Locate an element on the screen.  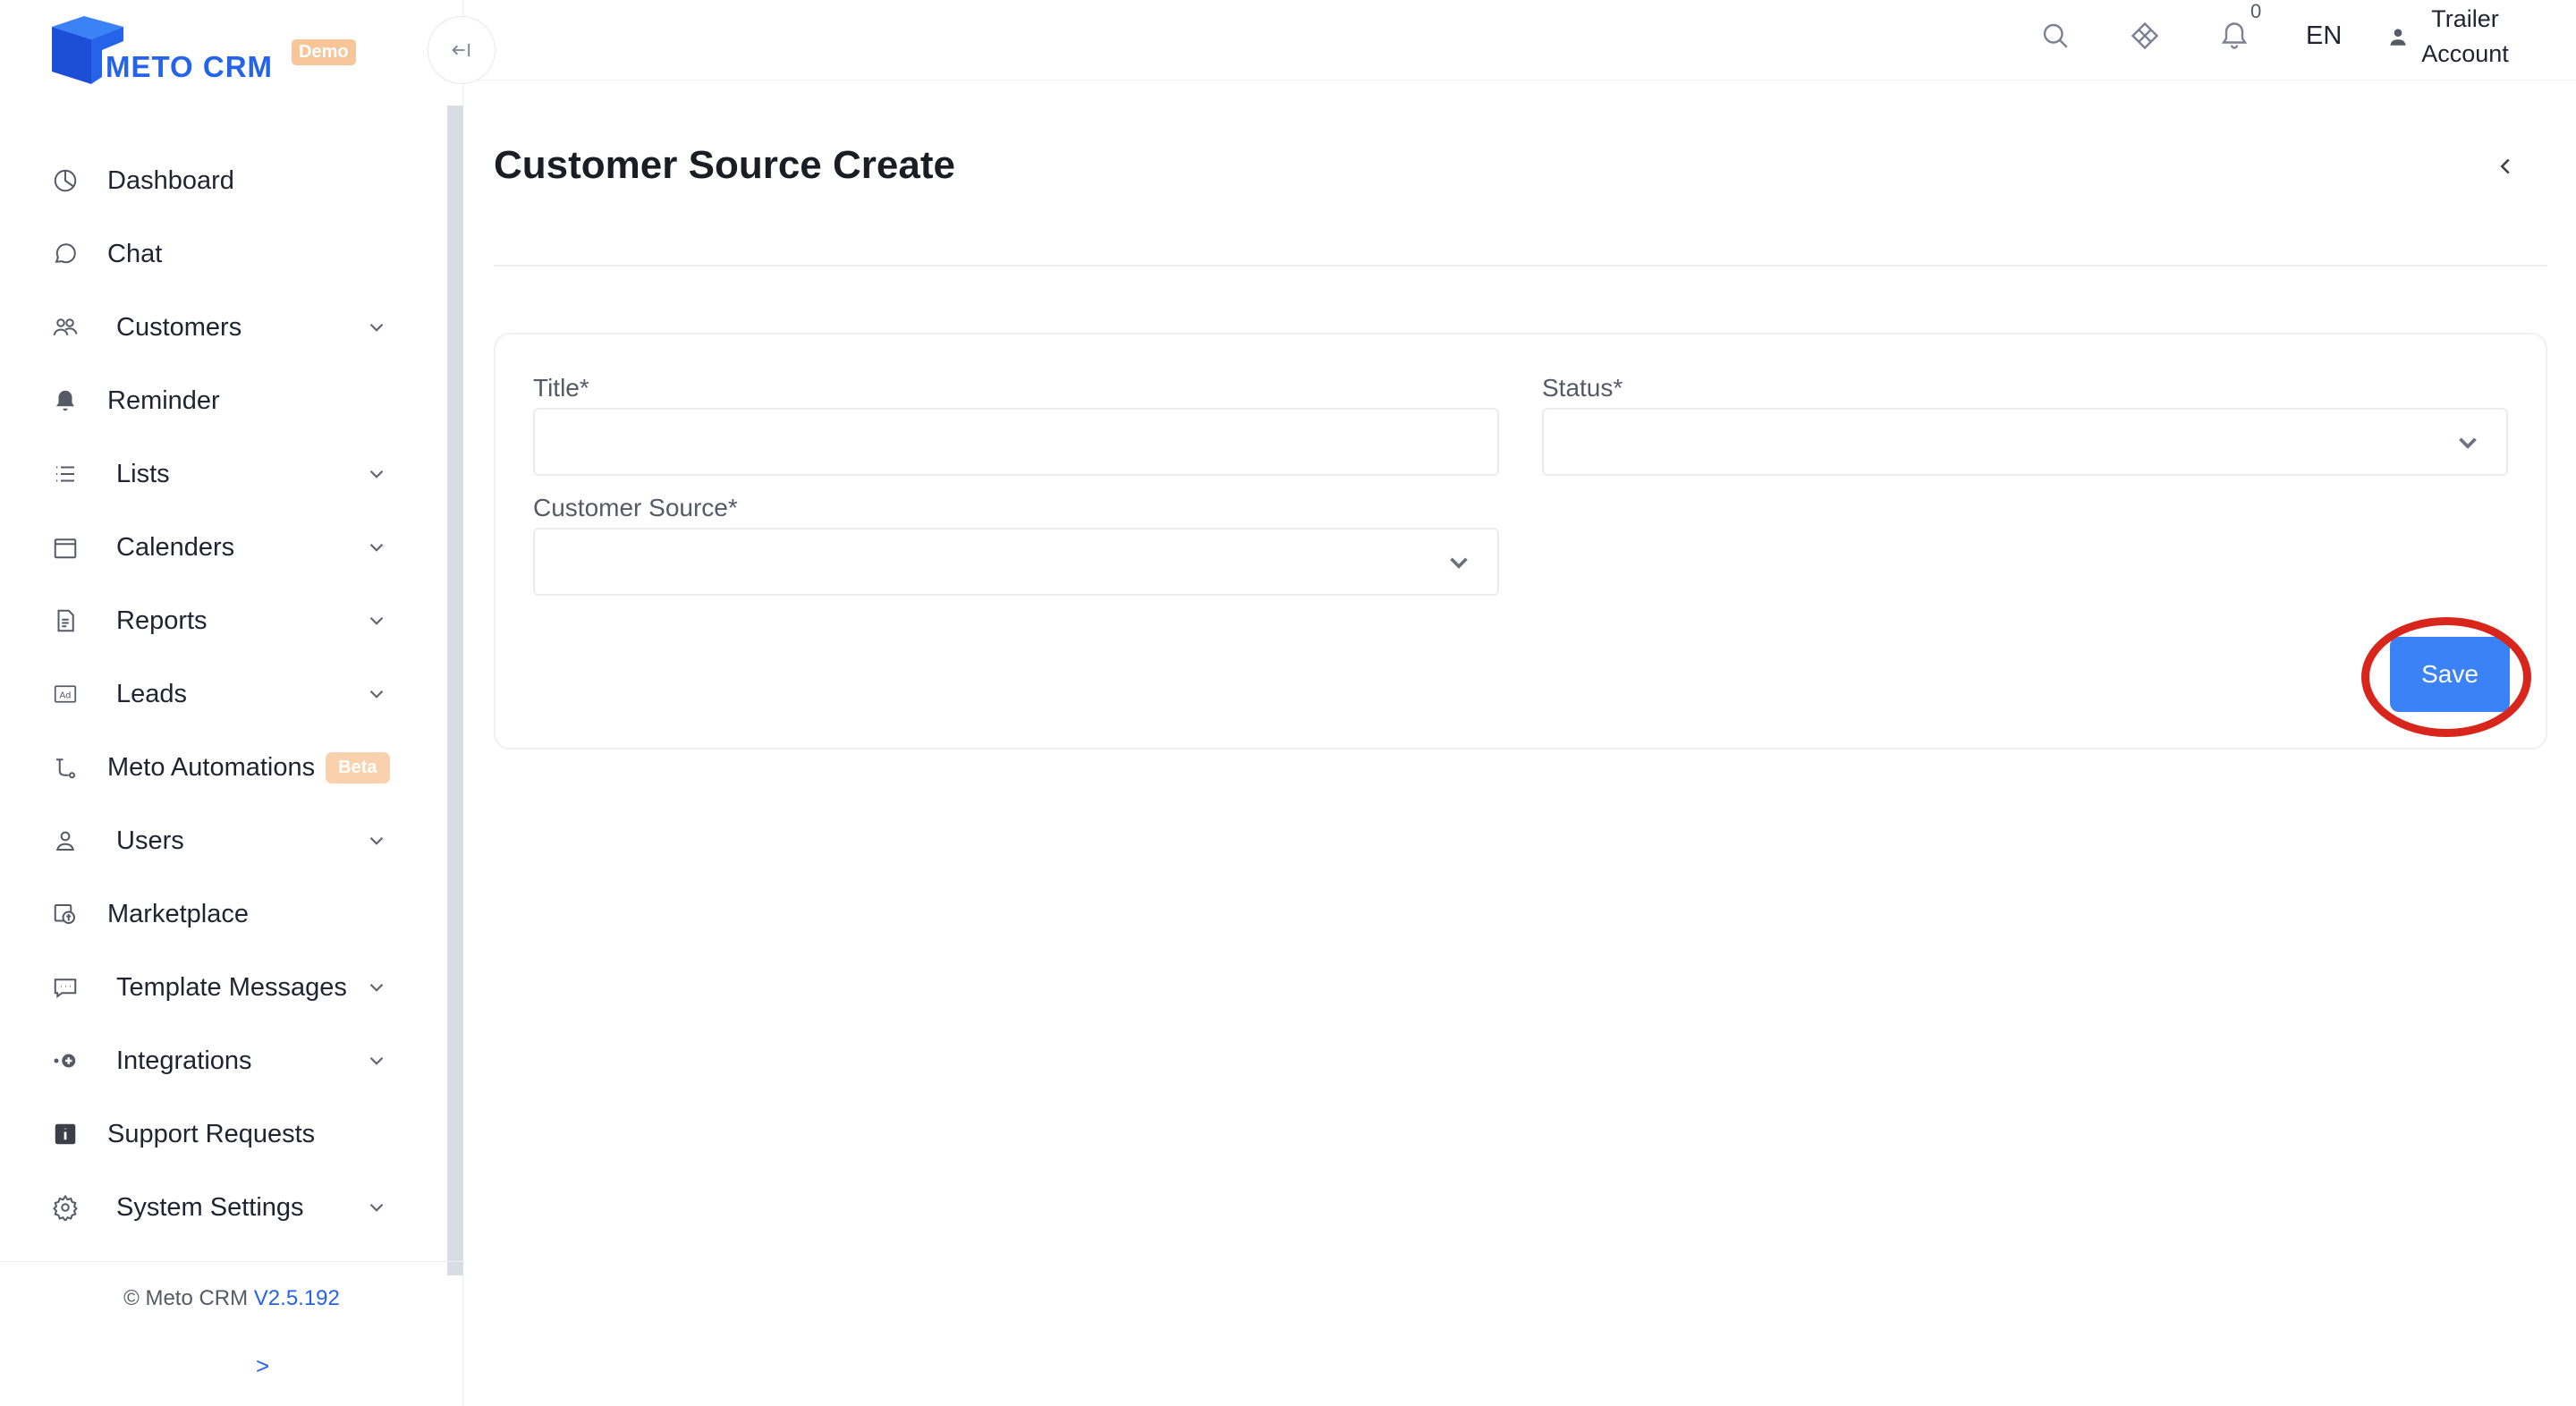
message-icon is located at coordinates (65, 988).